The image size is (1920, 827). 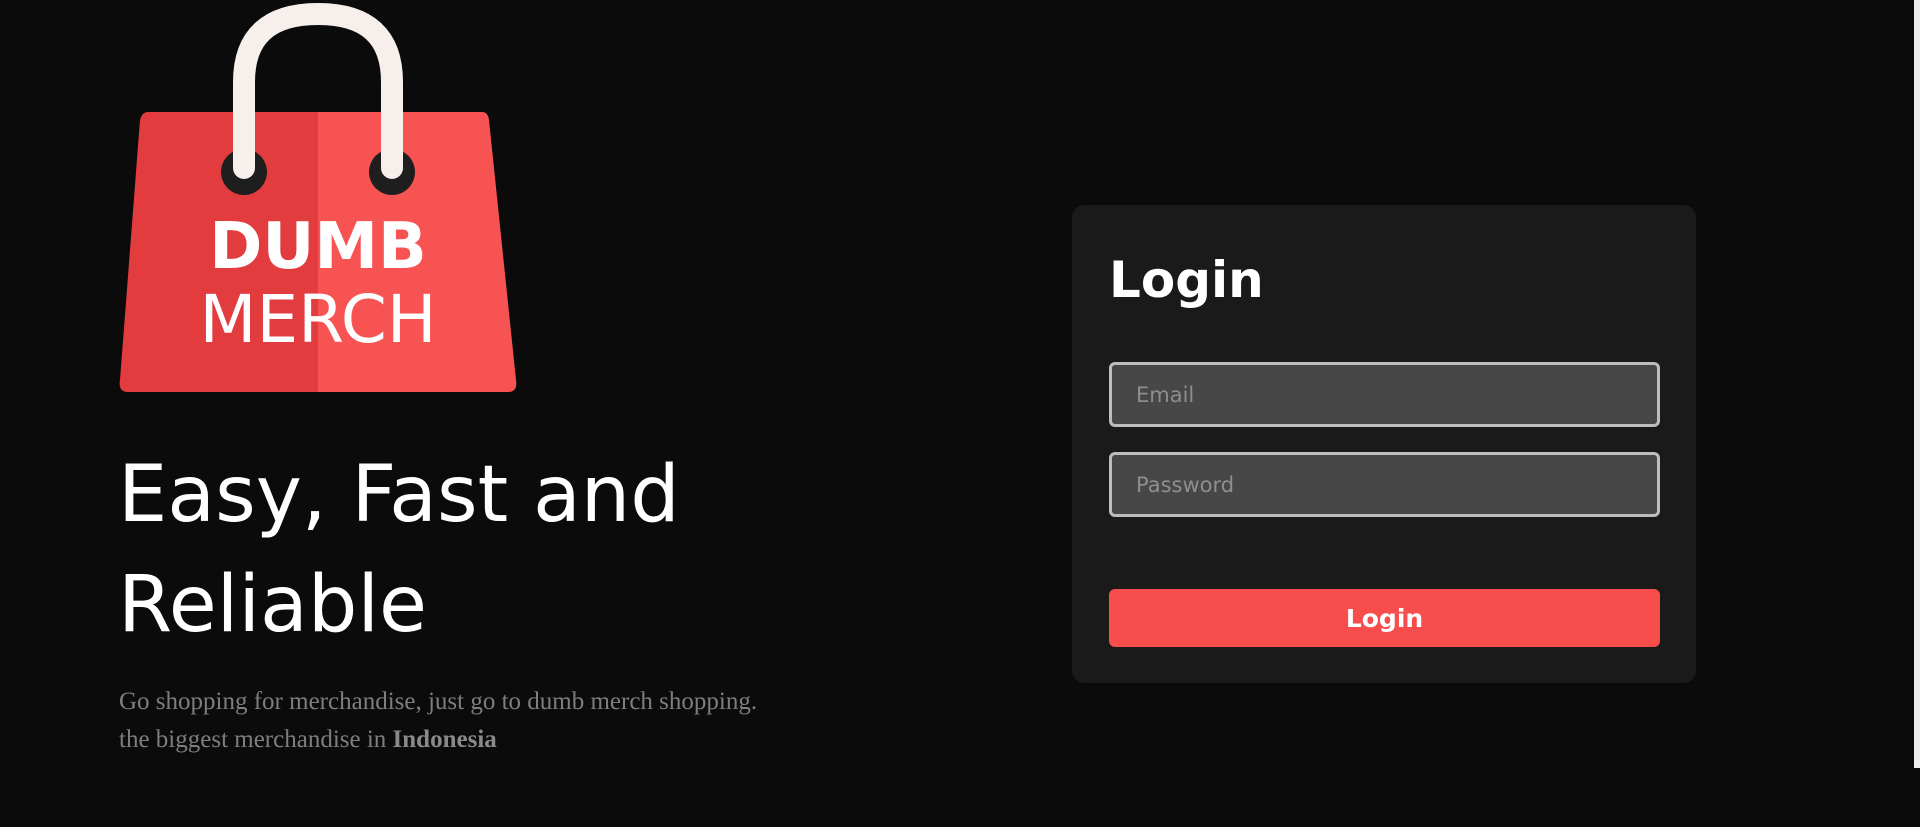 I want to click on password-field, so click(x=1384, y=484).